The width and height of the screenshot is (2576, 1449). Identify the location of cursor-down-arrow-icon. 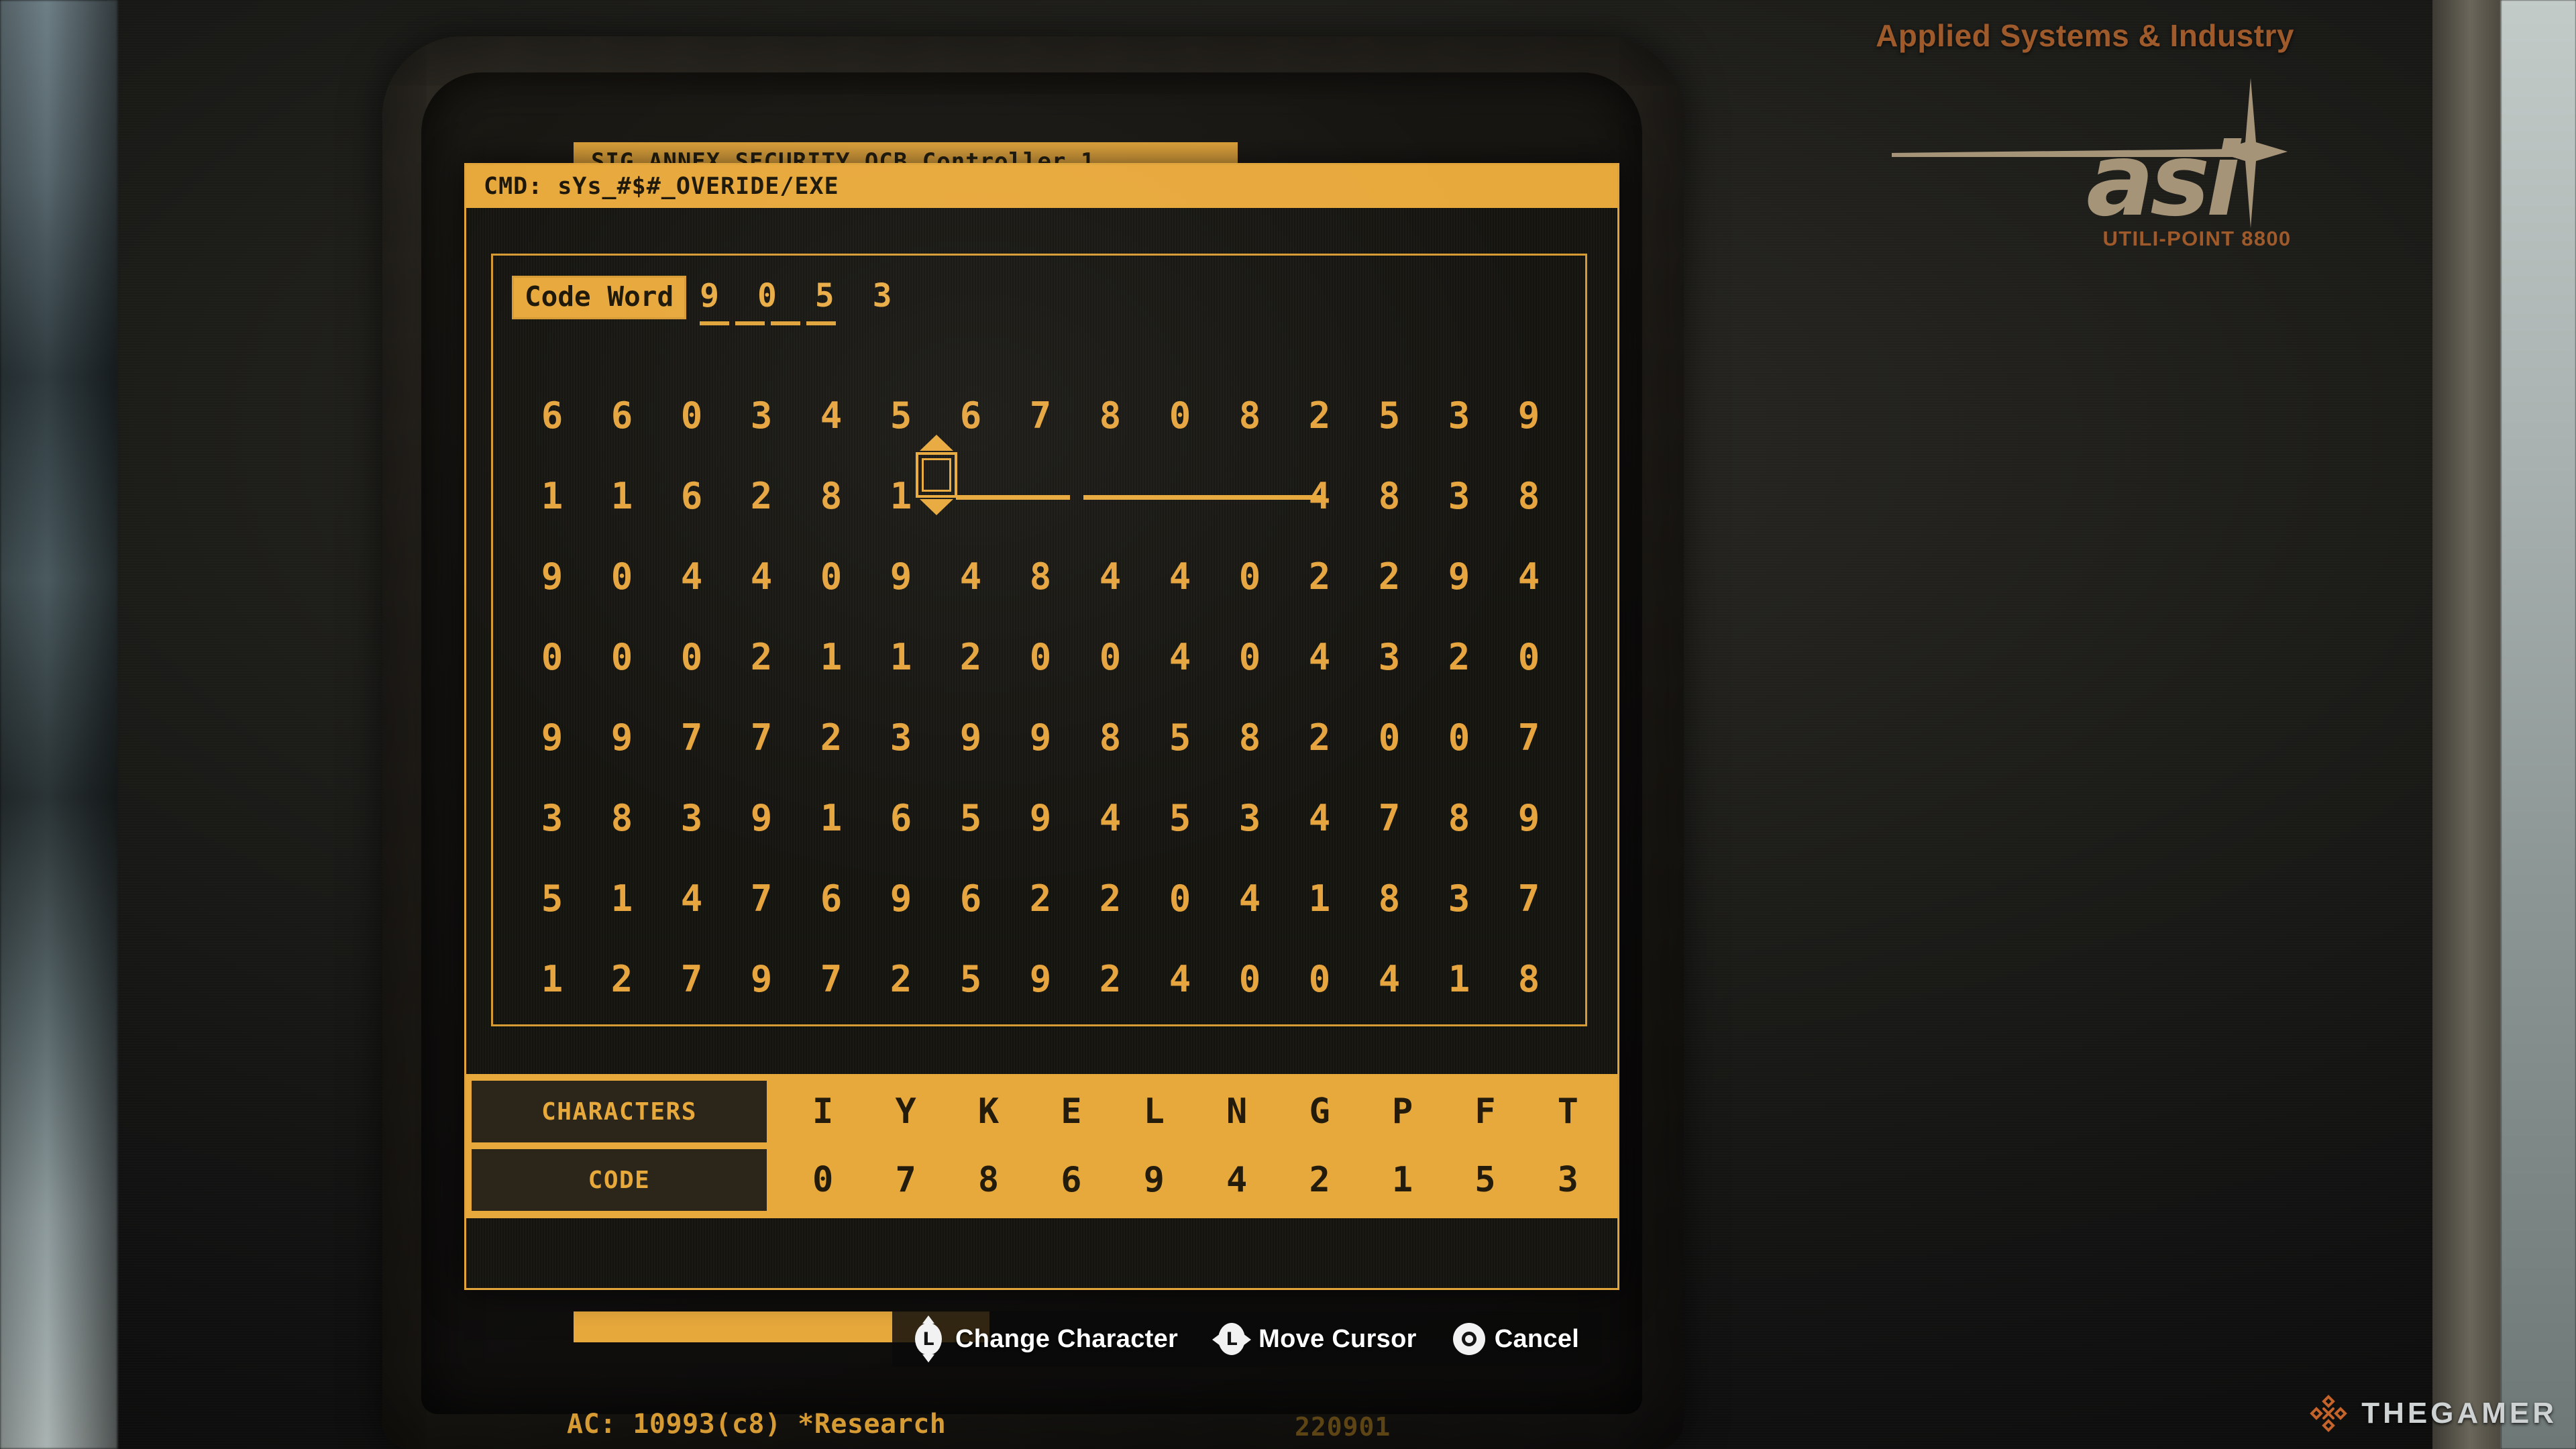
(936, 507).